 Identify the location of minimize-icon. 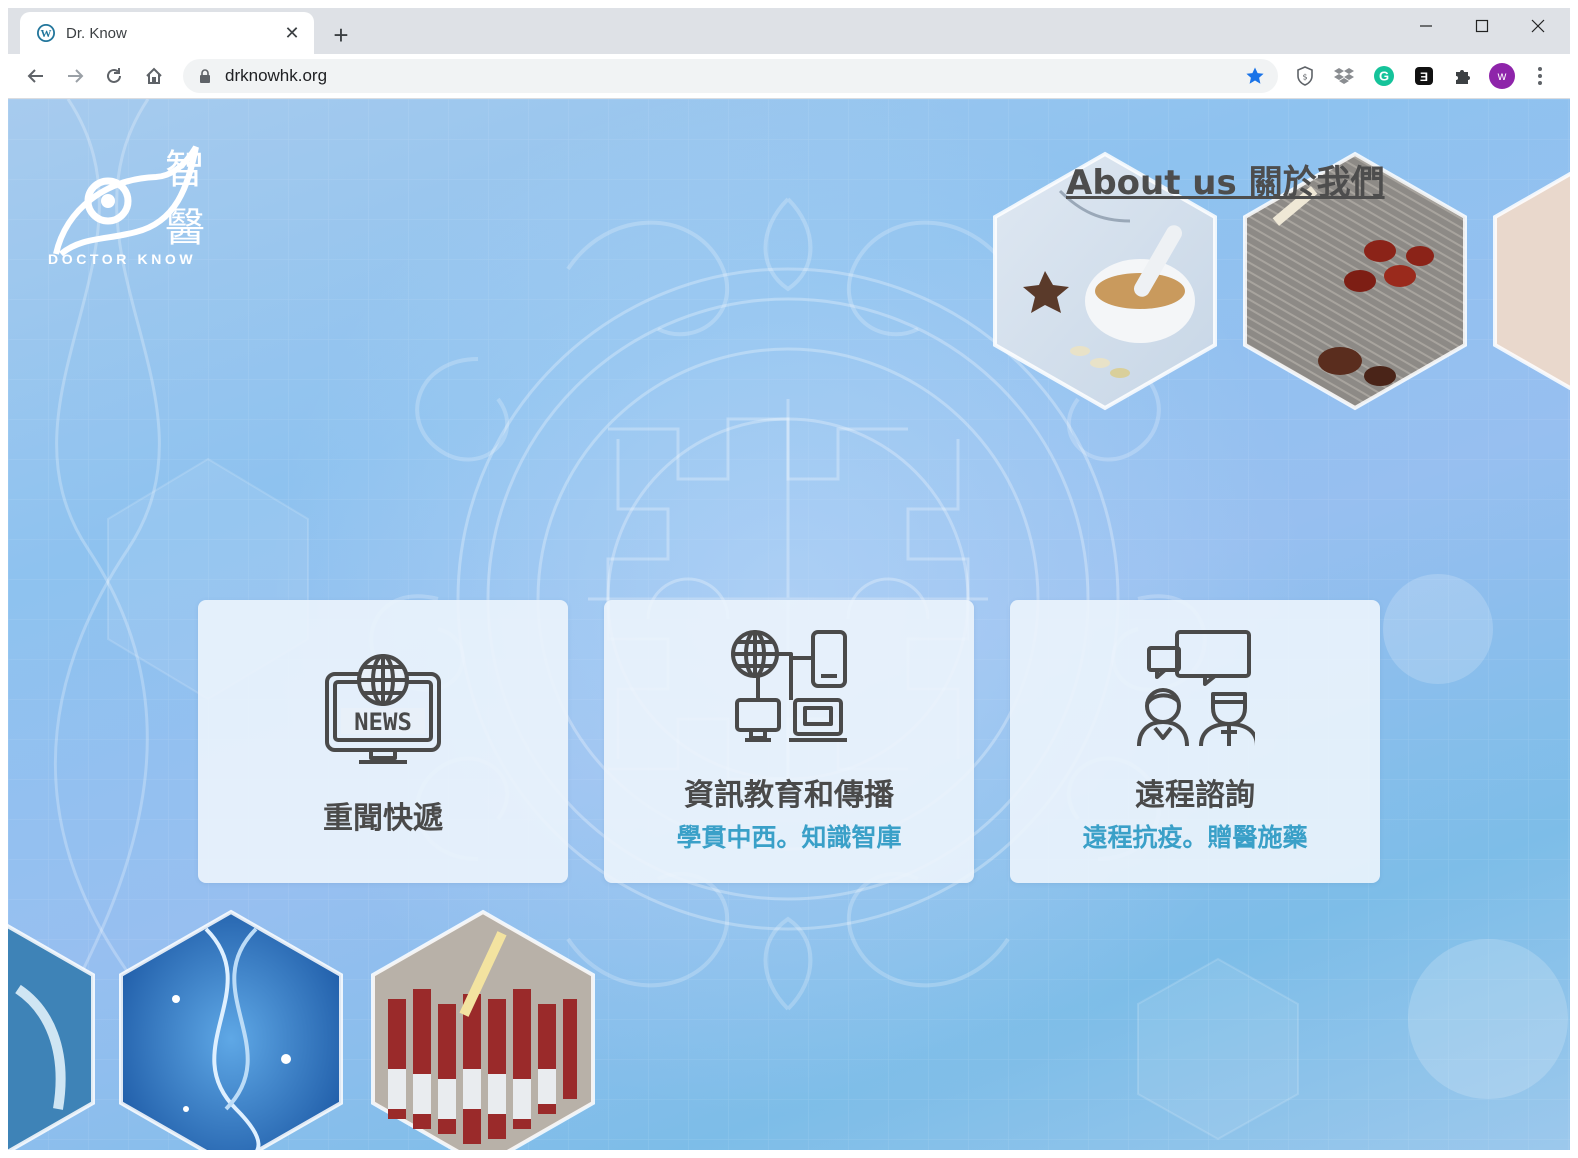
(1426, 26).